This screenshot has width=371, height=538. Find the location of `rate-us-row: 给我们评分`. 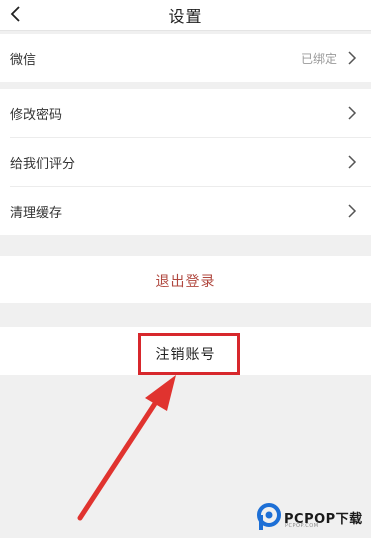

rate-us-row: 给我们评分 is located at coordinates (185, 162).